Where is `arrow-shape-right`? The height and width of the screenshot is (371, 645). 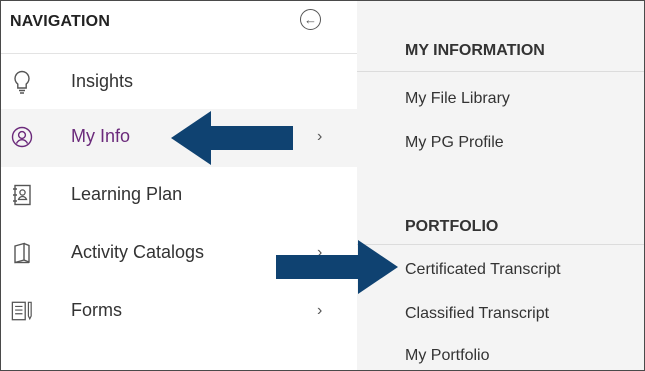
arrow-shape-right is located at coordinates (337, 267).